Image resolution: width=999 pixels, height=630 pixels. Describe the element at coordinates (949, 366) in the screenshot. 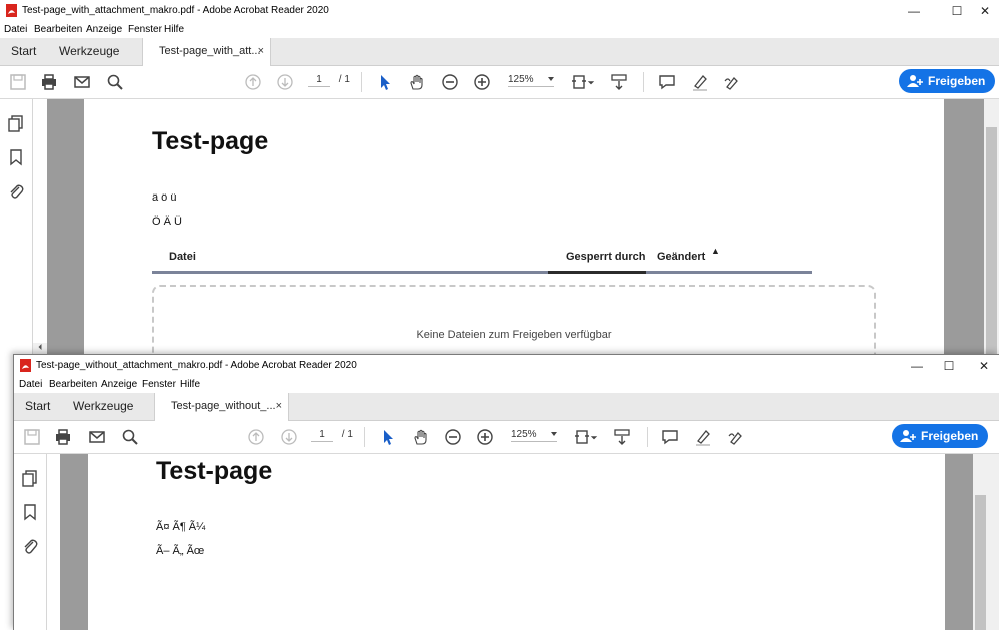

I see `maximize-button: ☐` at that location.